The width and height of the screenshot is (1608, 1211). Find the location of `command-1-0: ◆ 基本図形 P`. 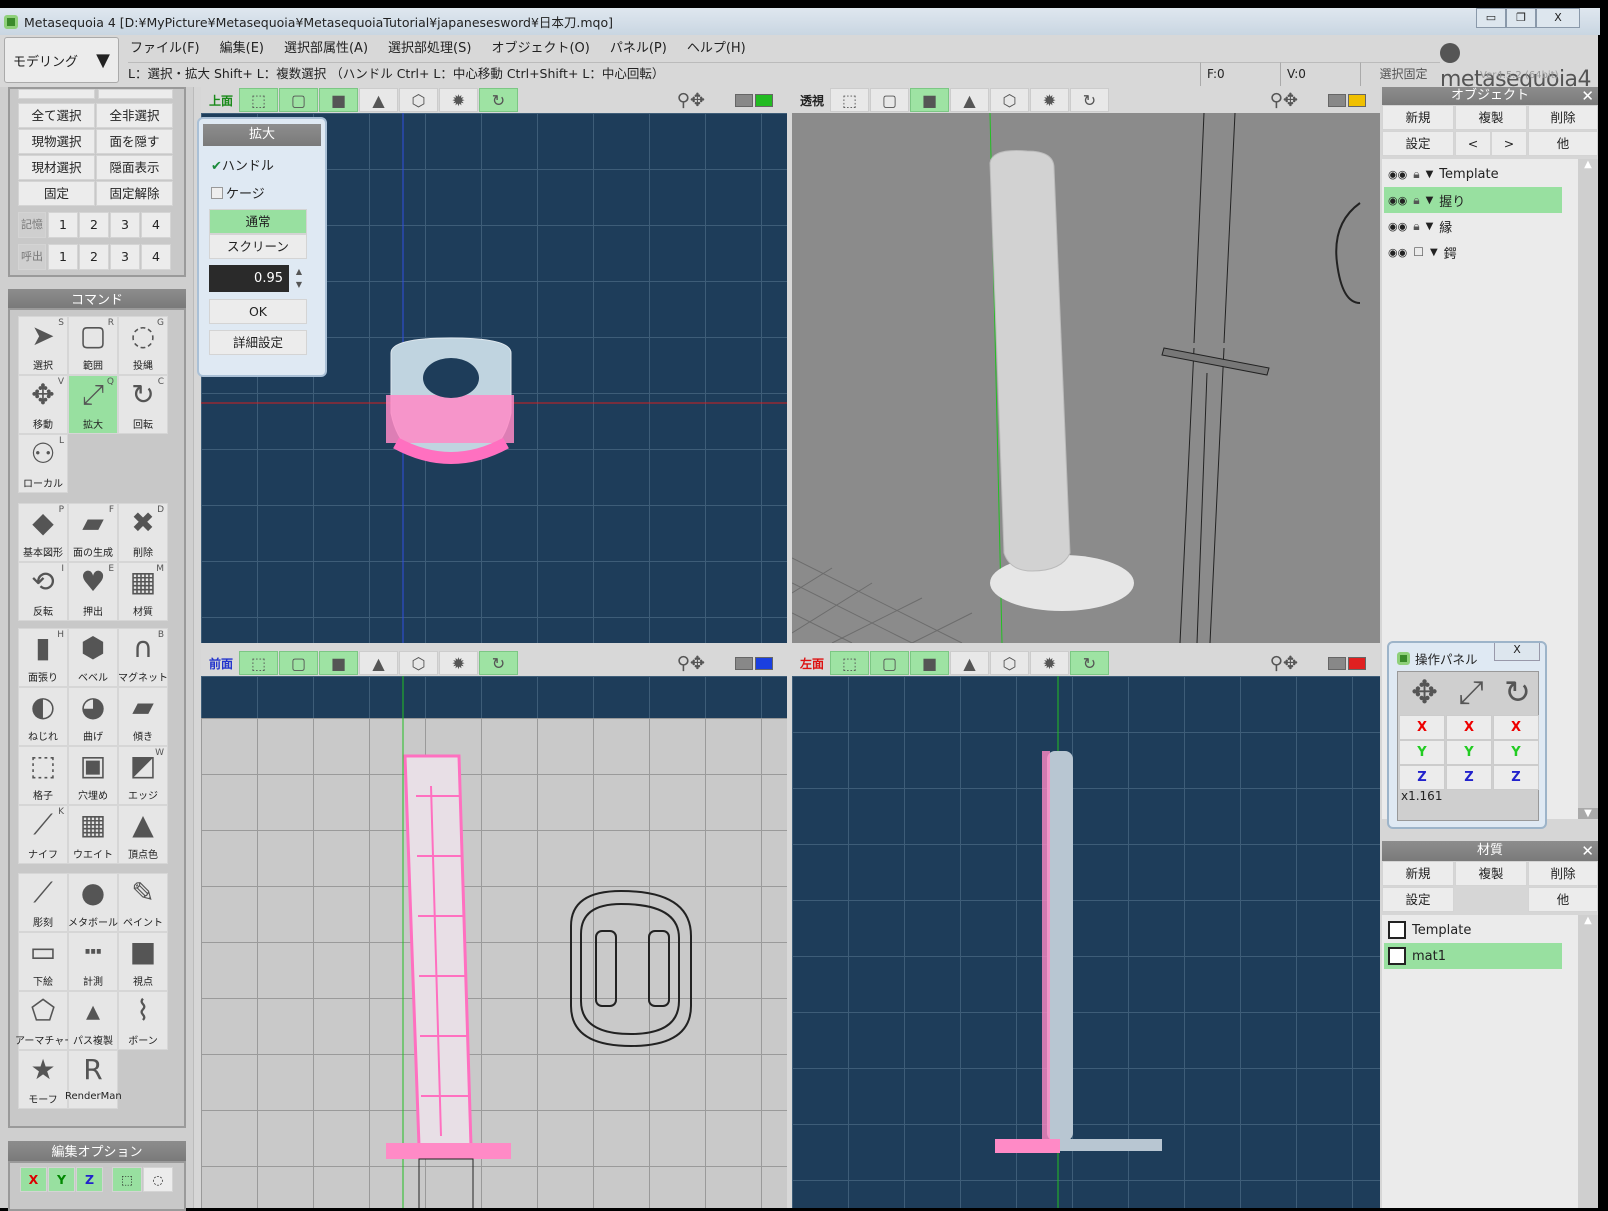

command-1-0: ◆ 基本図形 P is located at coordinates (43, 532).